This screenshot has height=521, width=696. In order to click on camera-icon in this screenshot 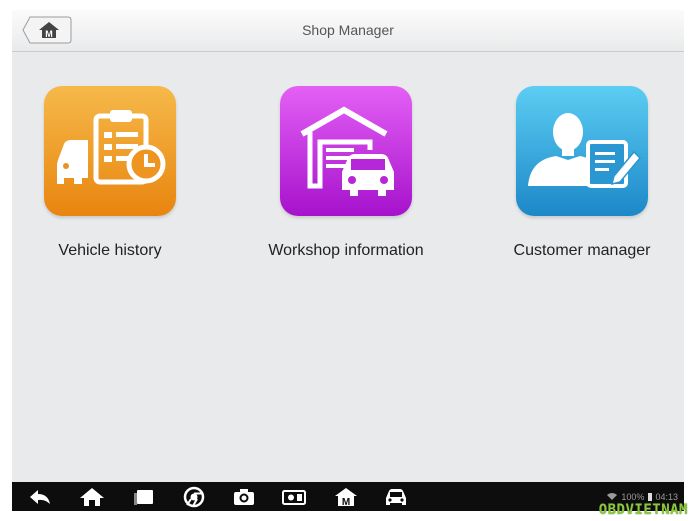, I will do `click(244, 497)`.